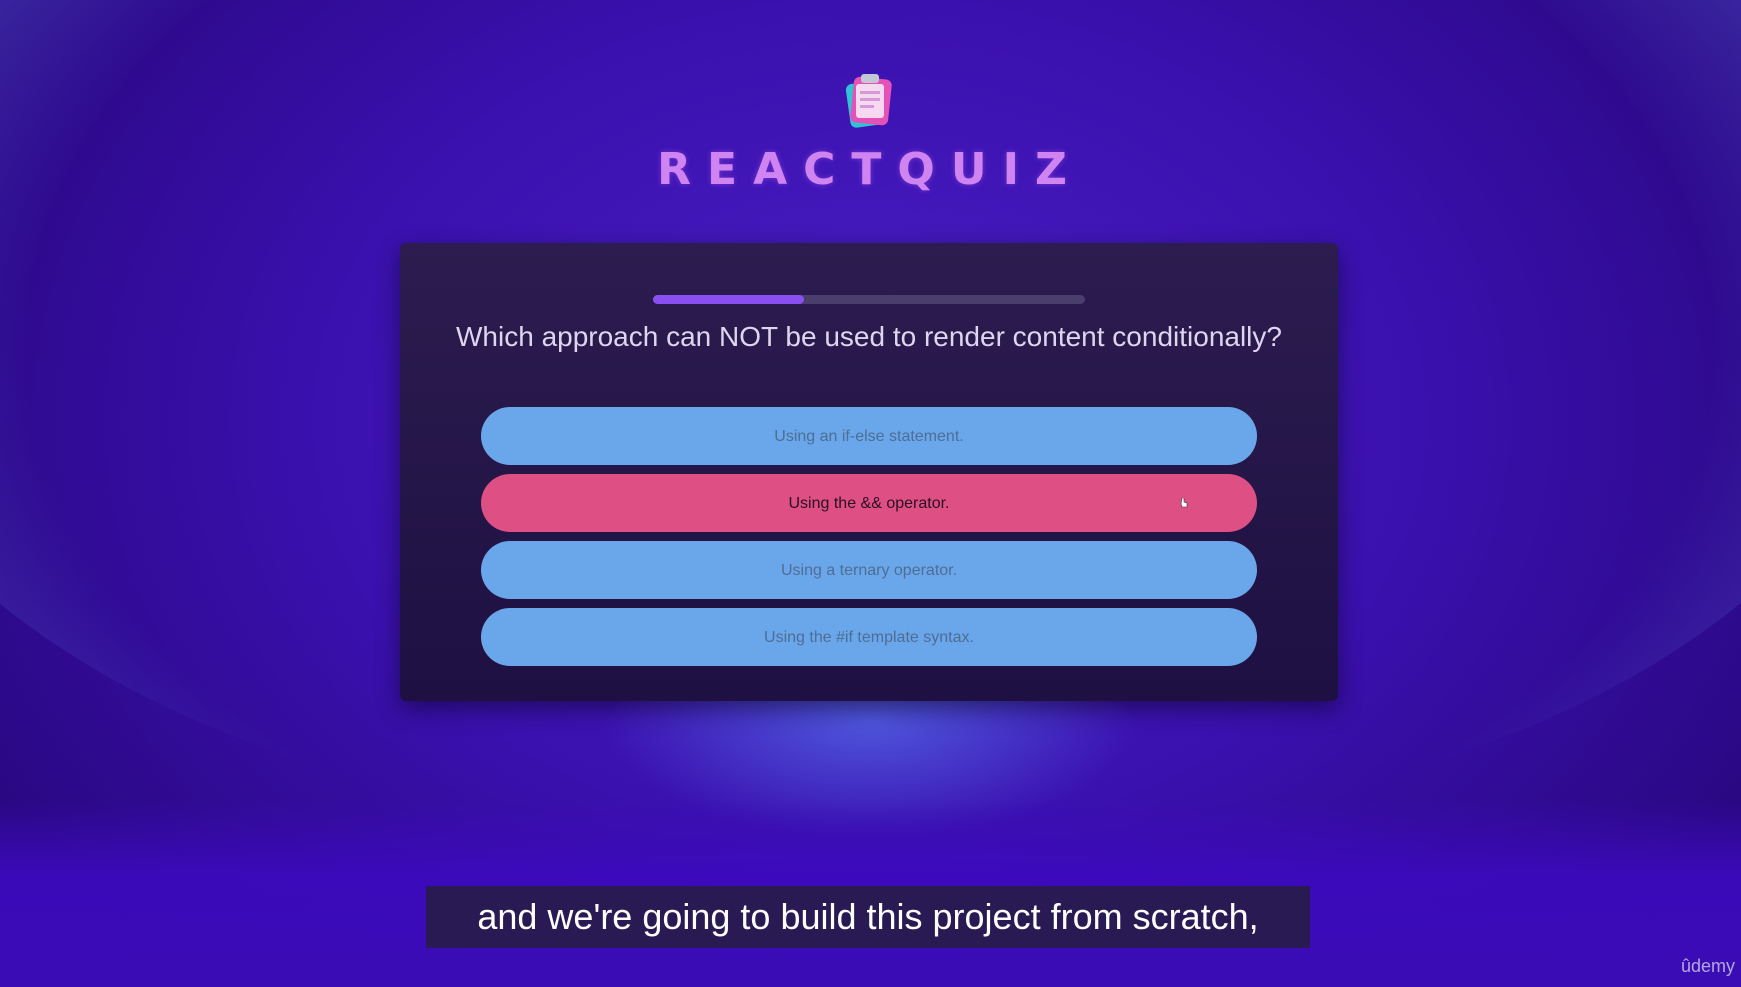  What do you see at coordinates (869, 436) in the screenshot?
I see `answer-option-1: Using an if-else statement.` at bounding box center [869, 436].